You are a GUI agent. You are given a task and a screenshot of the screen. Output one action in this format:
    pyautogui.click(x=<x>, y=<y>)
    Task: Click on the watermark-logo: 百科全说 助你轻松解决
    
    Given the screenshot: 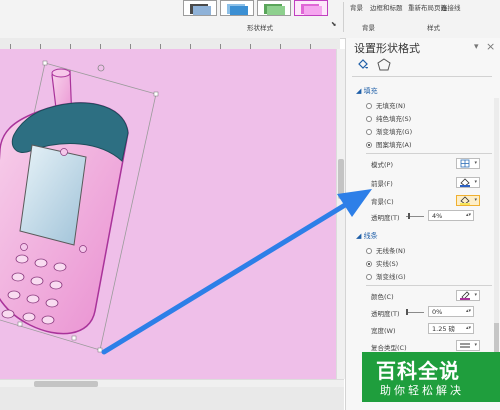 What is the action you would take?
    pyautogui.click(x=431, y=377)
    